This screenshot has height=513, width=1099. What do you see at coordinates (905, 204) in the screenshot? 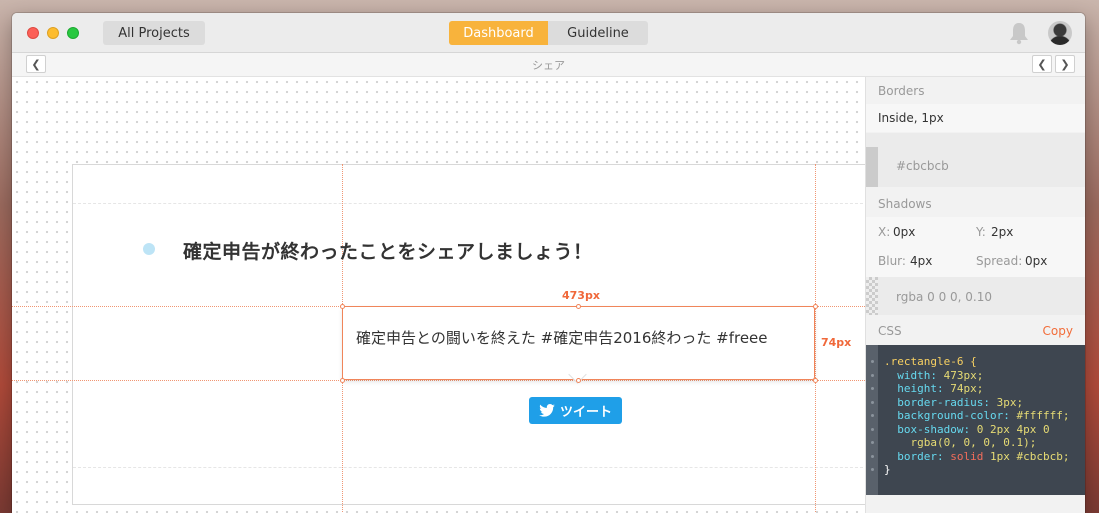
I see `shadows-header: Shadows` at bounding box center [905, 204].